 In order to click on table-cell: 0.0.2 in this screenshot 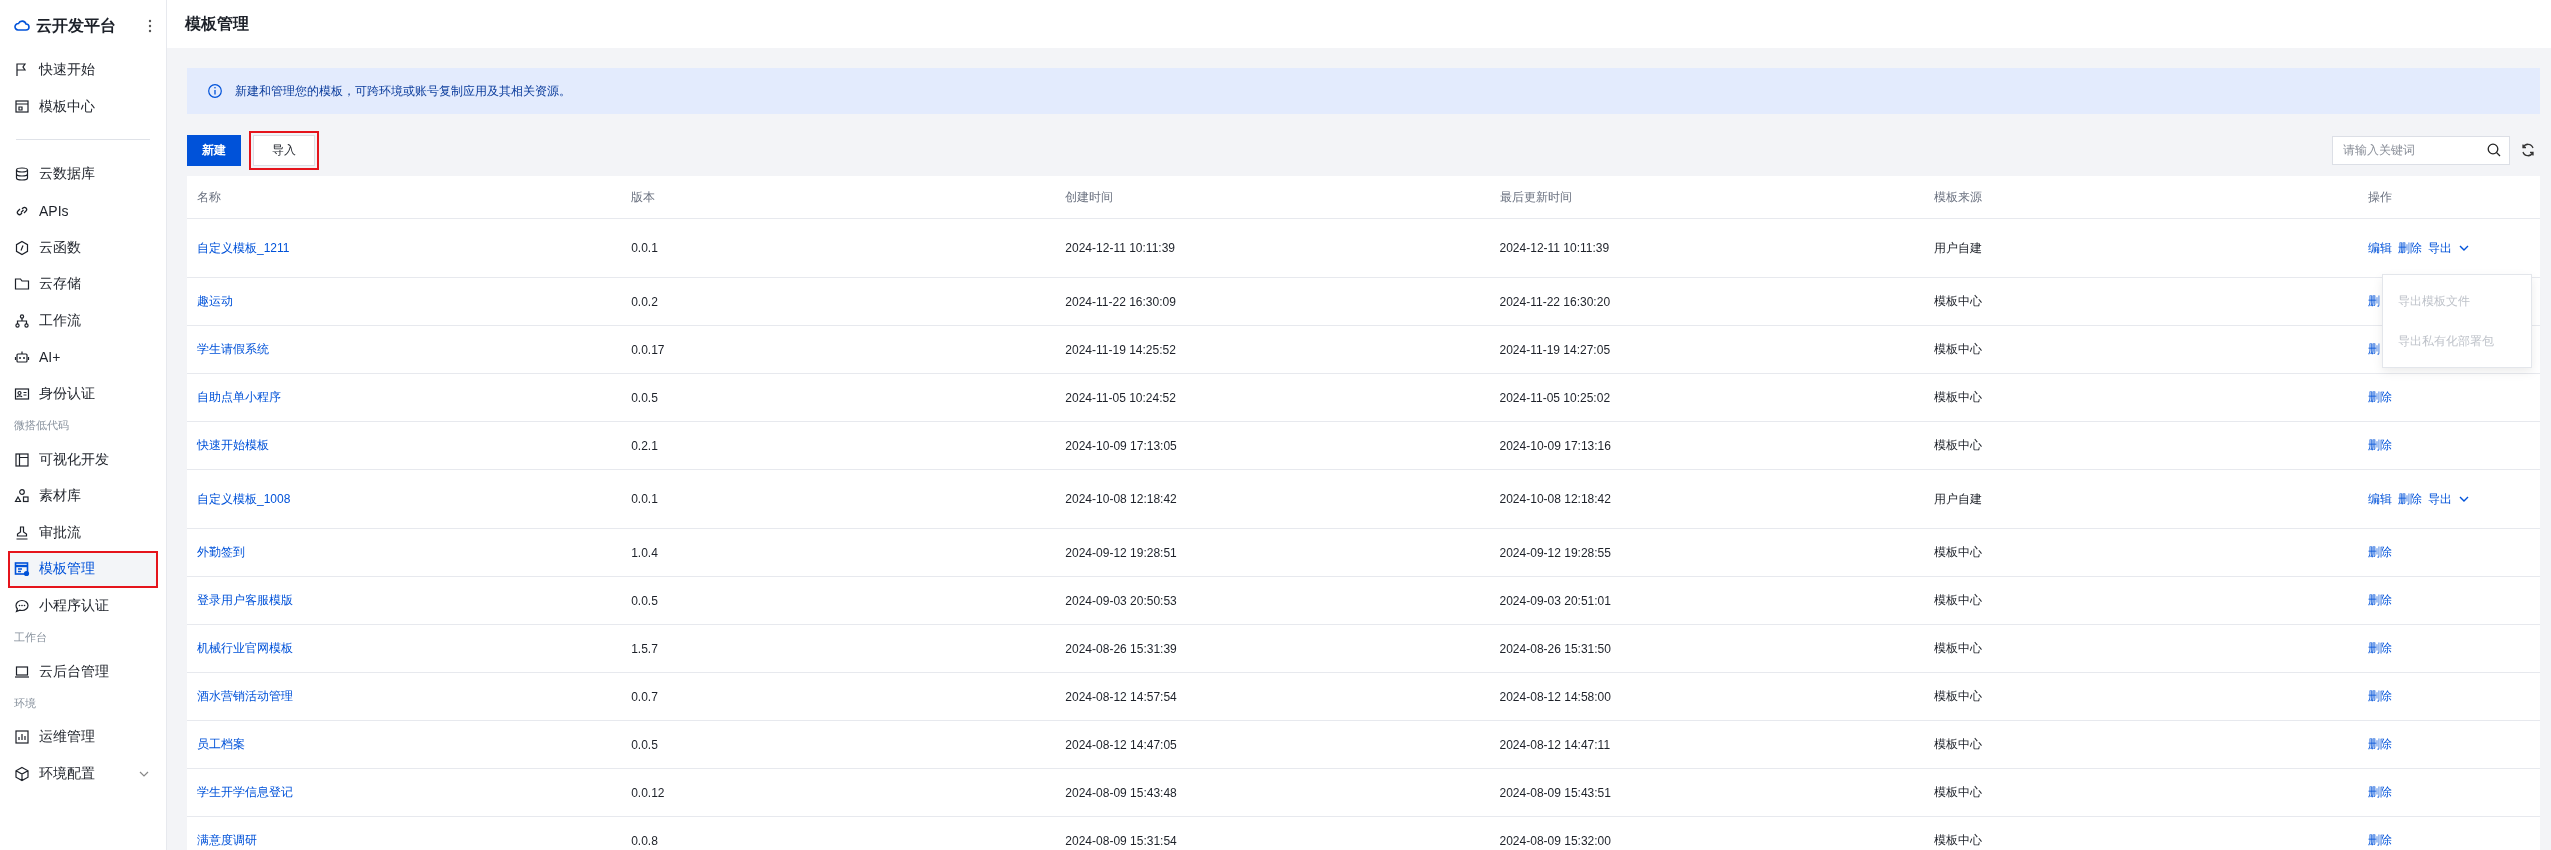, I will do `click(838, 301)`.